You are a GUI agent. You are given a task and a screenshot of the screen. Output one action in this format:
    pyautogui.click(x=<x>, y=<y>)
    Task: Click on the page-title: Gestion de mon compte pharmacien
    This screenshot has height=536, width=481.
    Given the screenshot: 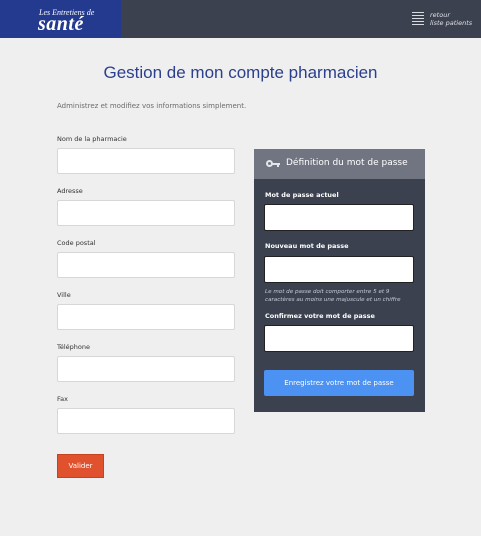 What is the action you would take?
    pyautogui.click(x=240, y=72)
    